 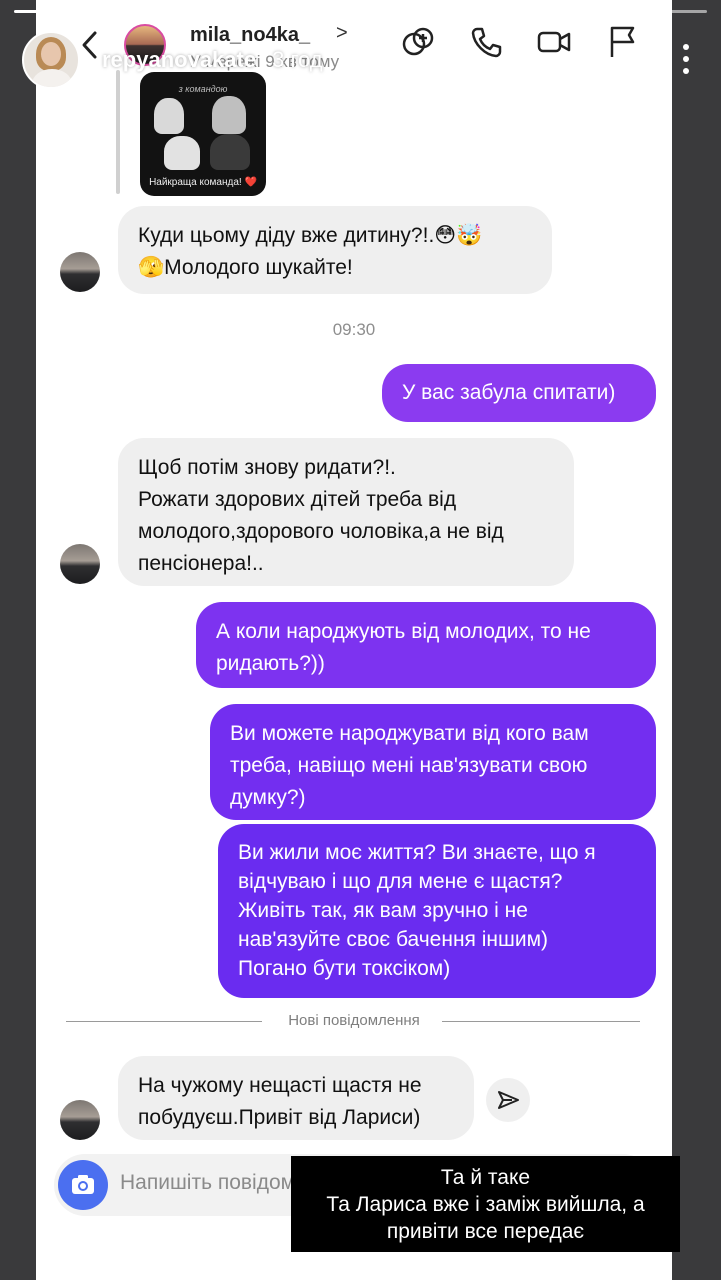 What do you see at coordinates (409, 765) in the screenshot?
I see `message-line: треба, навіщо мені нав'язувати свою` at bounding box center [409, 765].